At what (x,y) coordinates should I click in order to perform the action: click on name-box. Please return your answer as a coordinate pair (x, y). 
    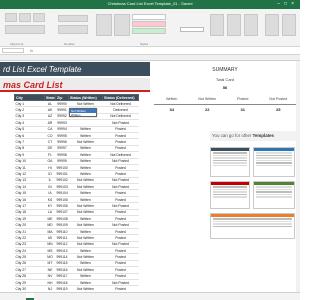
    Looking at the image, I should click on (13, 50).